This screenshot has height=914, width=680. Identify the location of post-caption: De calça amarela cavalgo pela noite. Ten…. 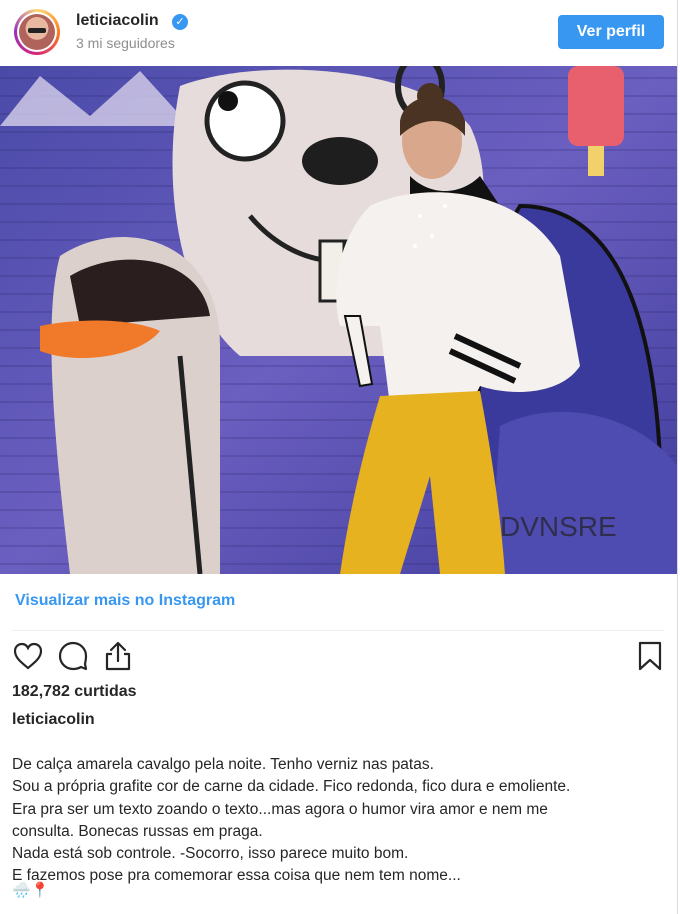
(342, 821).